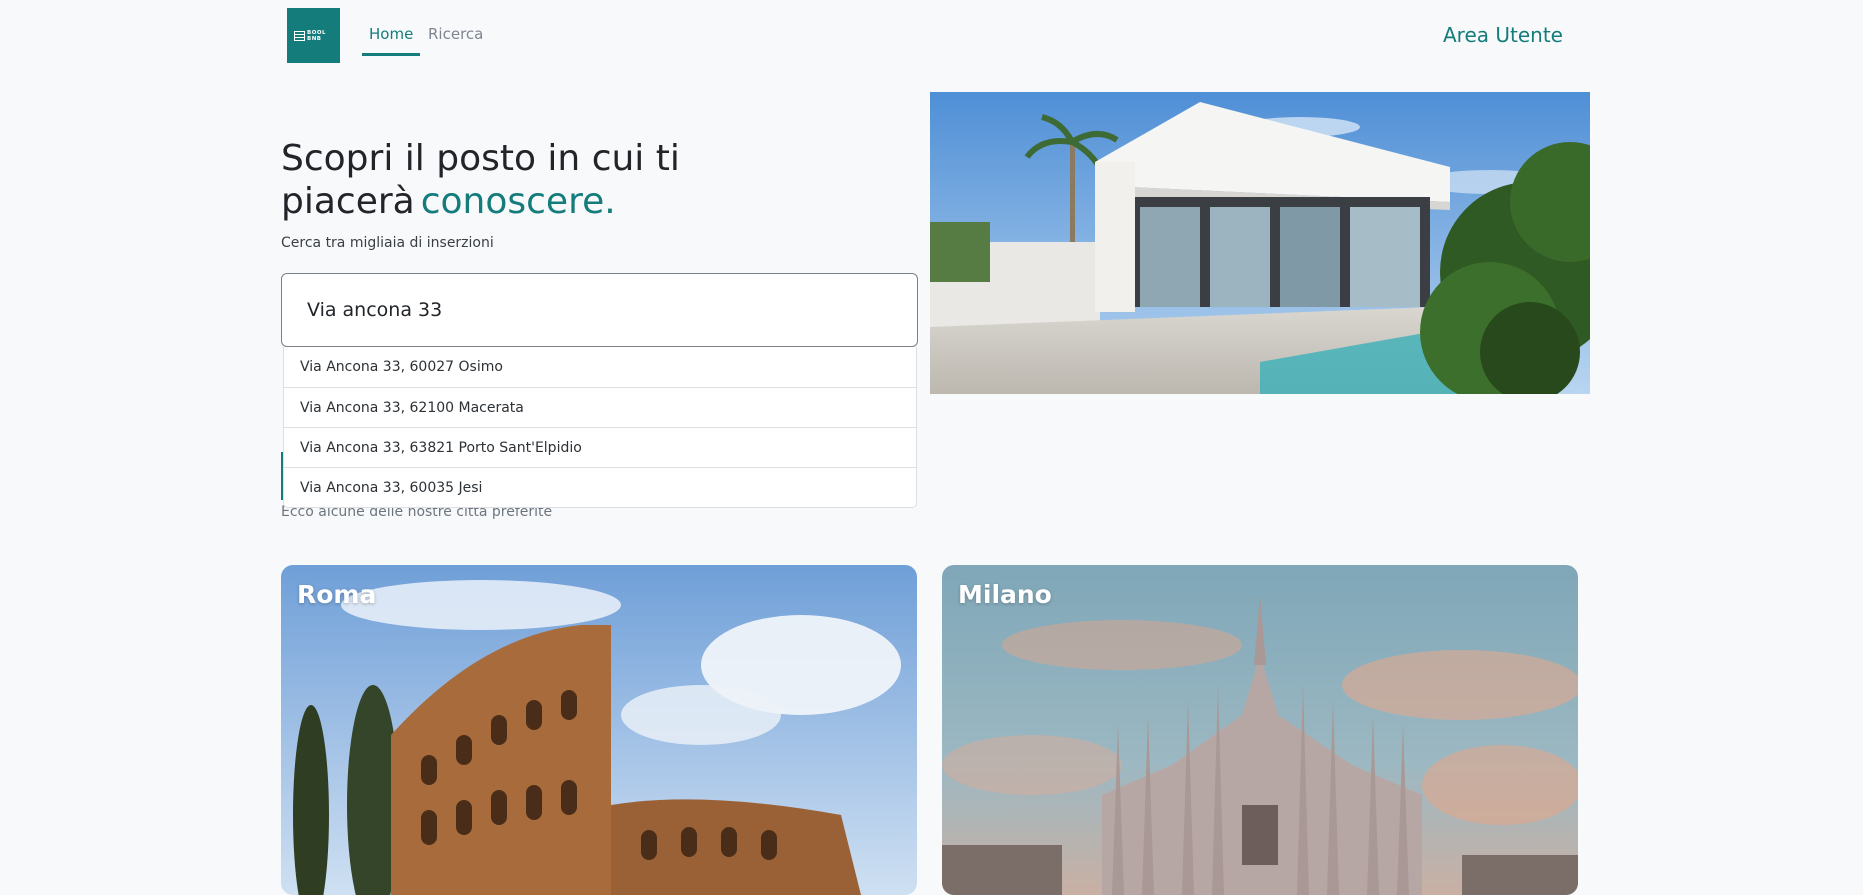  I want to click on roma-colosseum-image, so click(599, 730).